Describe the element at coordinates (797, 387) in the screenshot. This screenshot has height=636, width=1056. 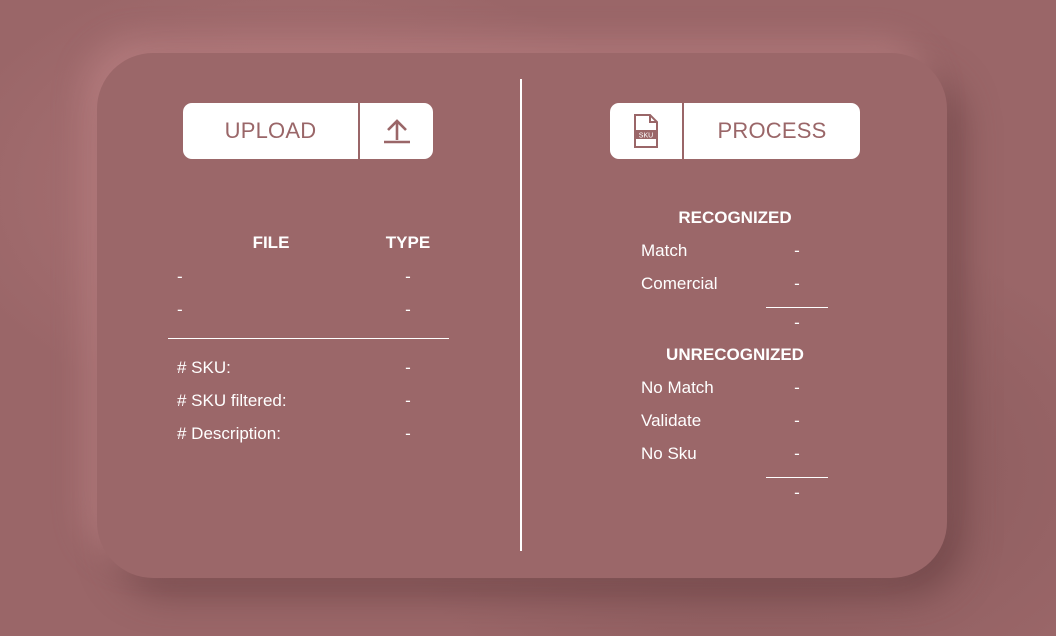
I see `no-match-value: -` at that location.